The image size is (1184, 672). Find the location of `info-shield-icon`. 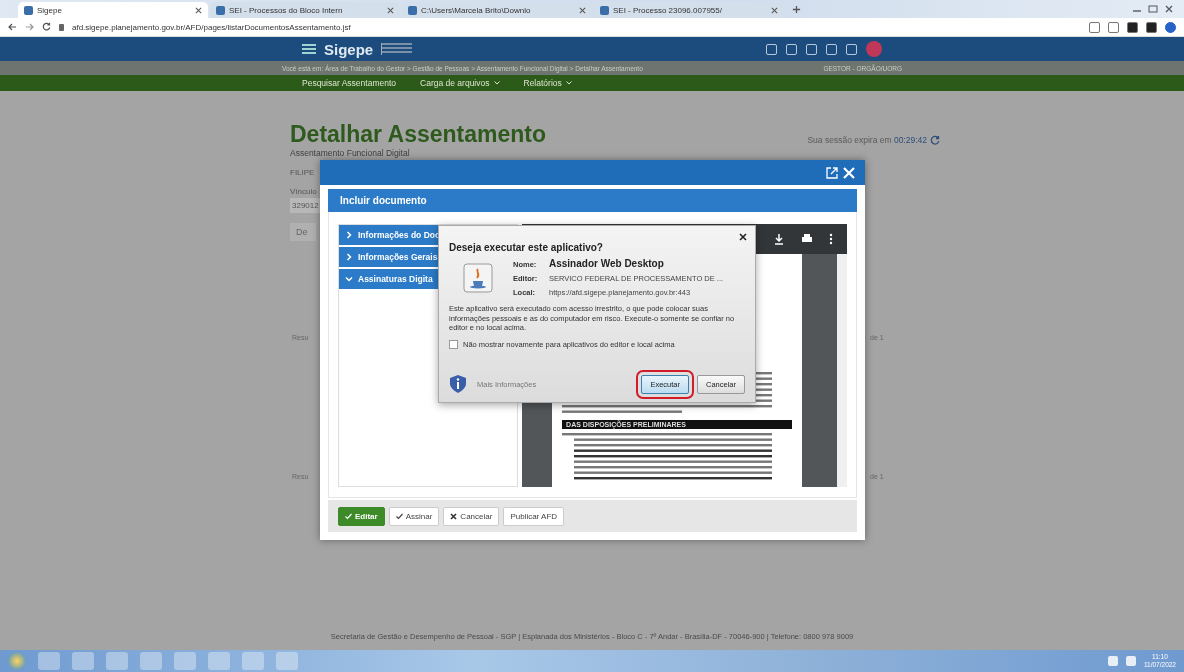

info-shield-icon is located at coordinates (458, 384).